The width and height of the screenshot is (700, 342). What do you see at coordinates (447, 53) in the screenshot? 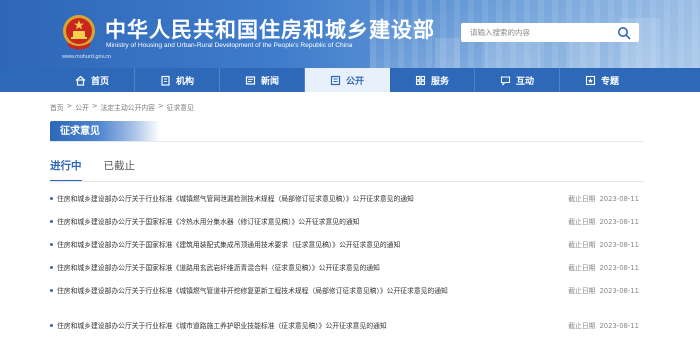
I see `header-building` at bounding box center [447, 53].